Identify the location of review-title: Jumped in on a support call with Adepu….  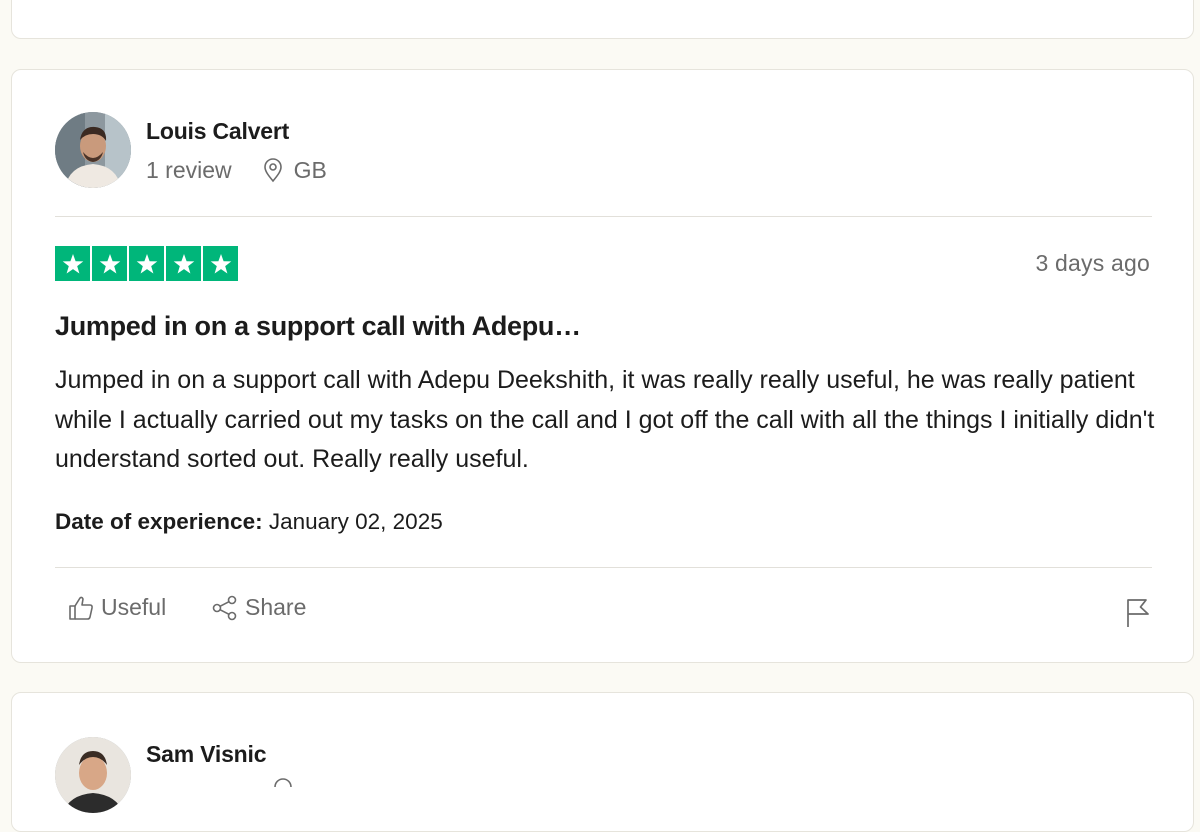
(318, 326).